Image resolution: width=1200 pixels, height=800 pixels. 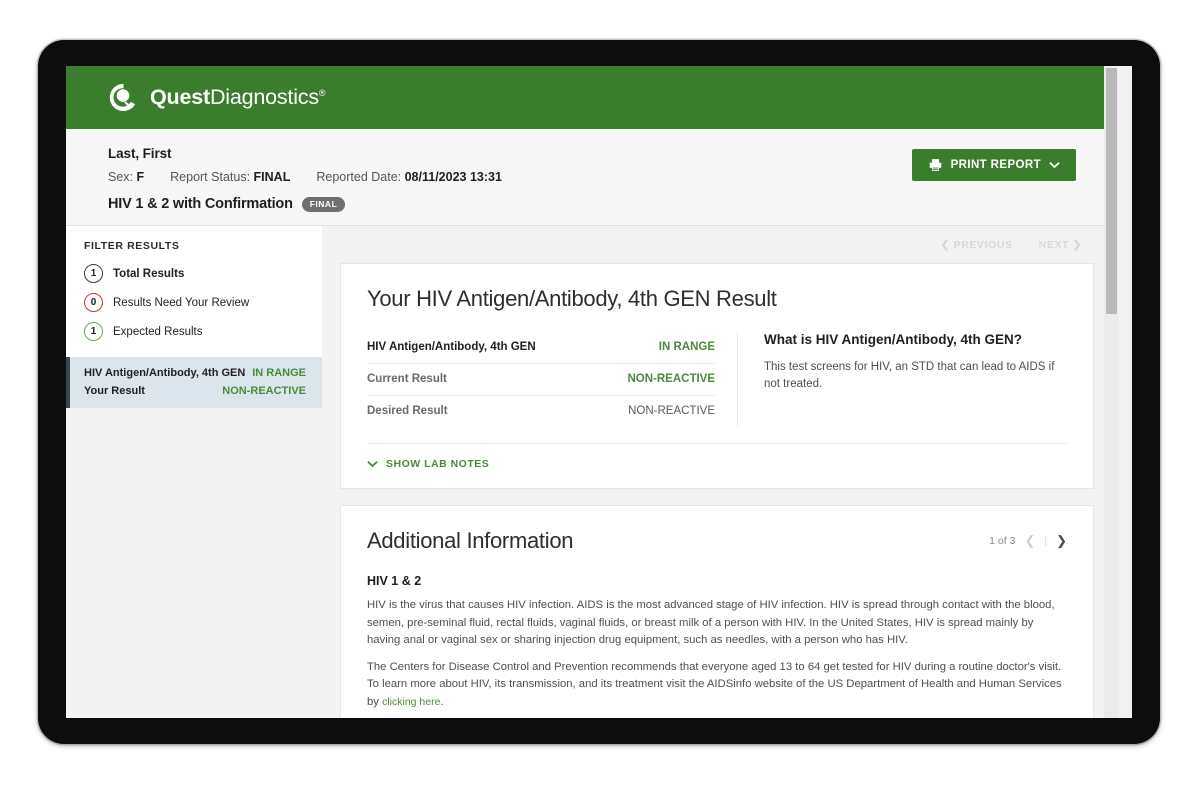 I want to click on print-report-label: PRINT REPORT, so click(x=995, y=165).